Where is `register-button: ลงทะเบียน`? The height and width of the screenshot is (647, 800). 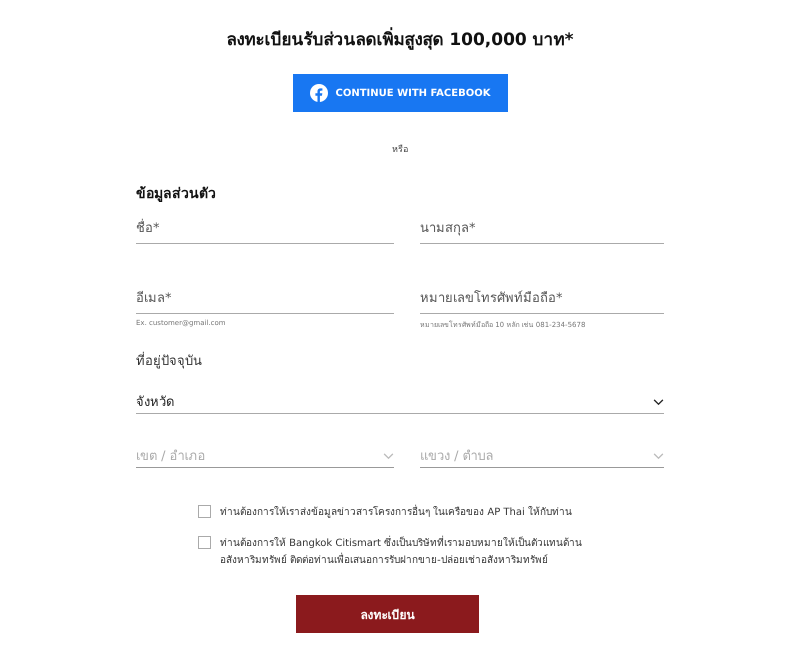 register-button: ลงทะเบียน is located at coordinates (387, 614).